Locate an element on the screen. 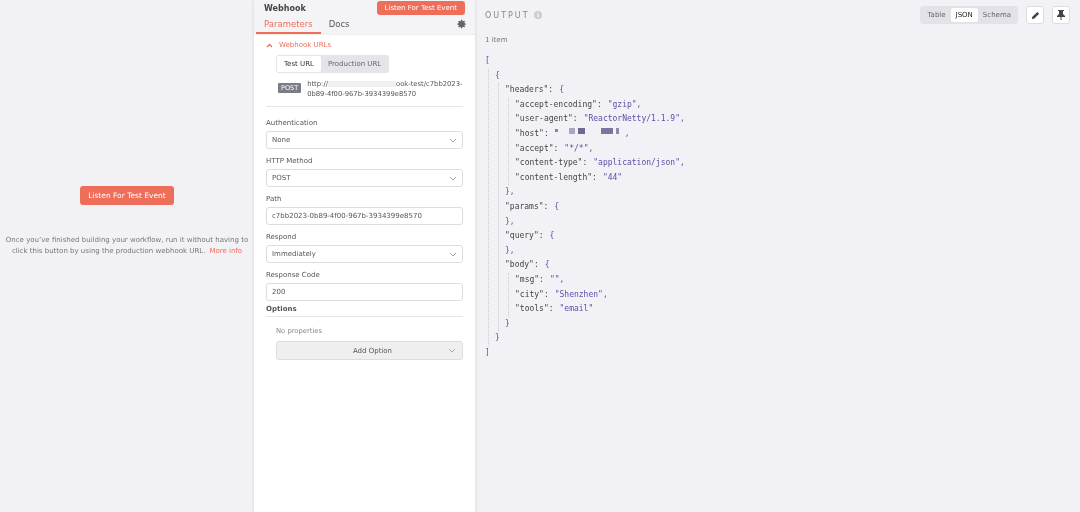 This screenshot has height=512, width=1080. json-value: "email" is located at coordinates (576, 309).